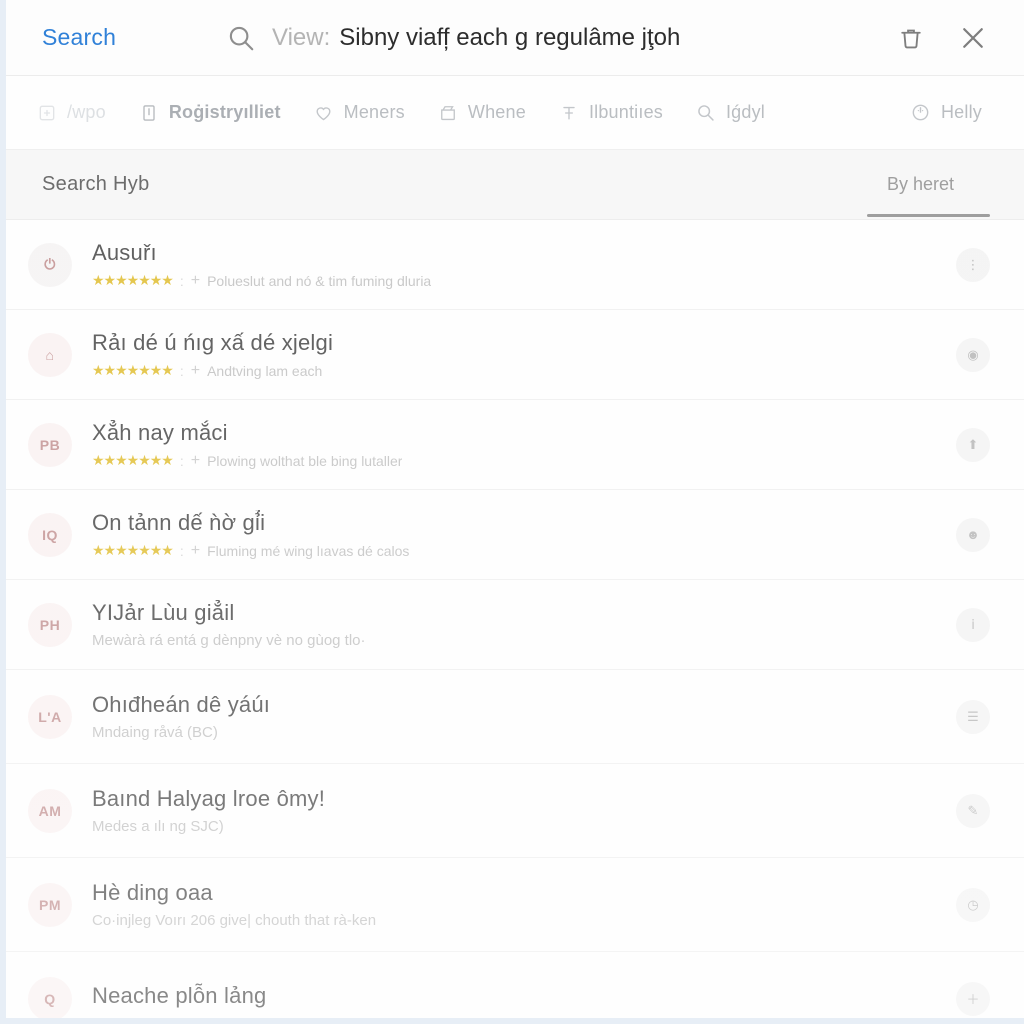 This screenshot has height=1024, width=1024. Describe the element at coordinates (961, 112) in the screenshot. I see `nav-item-label: Helly` at that location.